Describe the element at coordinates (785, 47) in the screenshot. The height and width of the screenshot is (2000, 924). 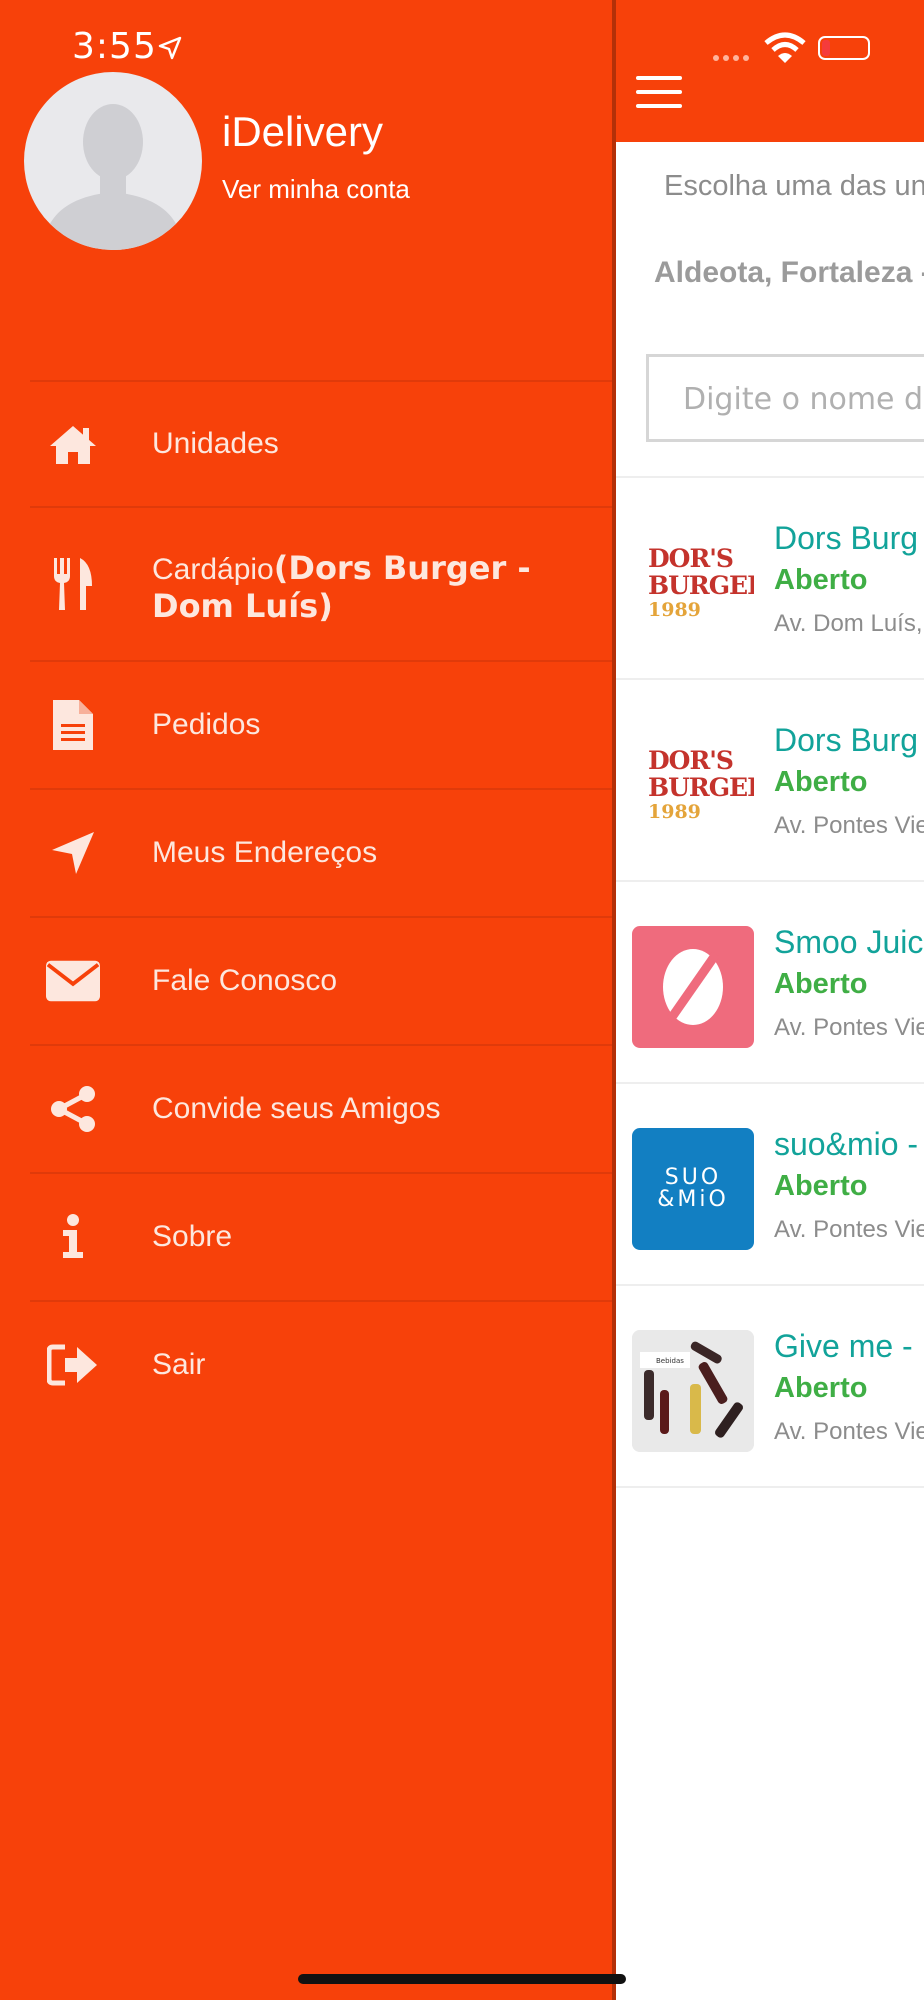
I see `wifi-icon` at that location.